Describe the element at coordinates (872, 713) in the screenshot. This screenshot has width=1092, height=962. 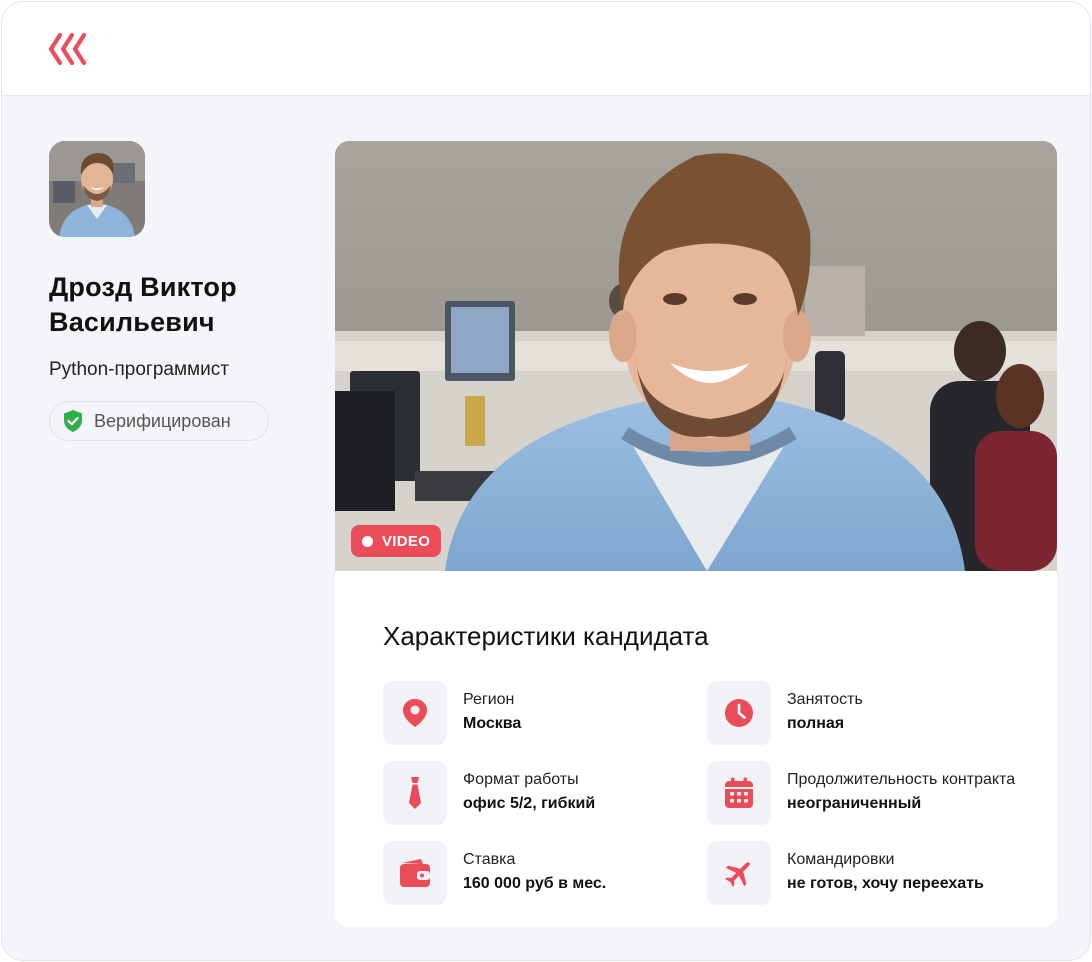
I see `attribute-employment: Занятость полная` at that location.